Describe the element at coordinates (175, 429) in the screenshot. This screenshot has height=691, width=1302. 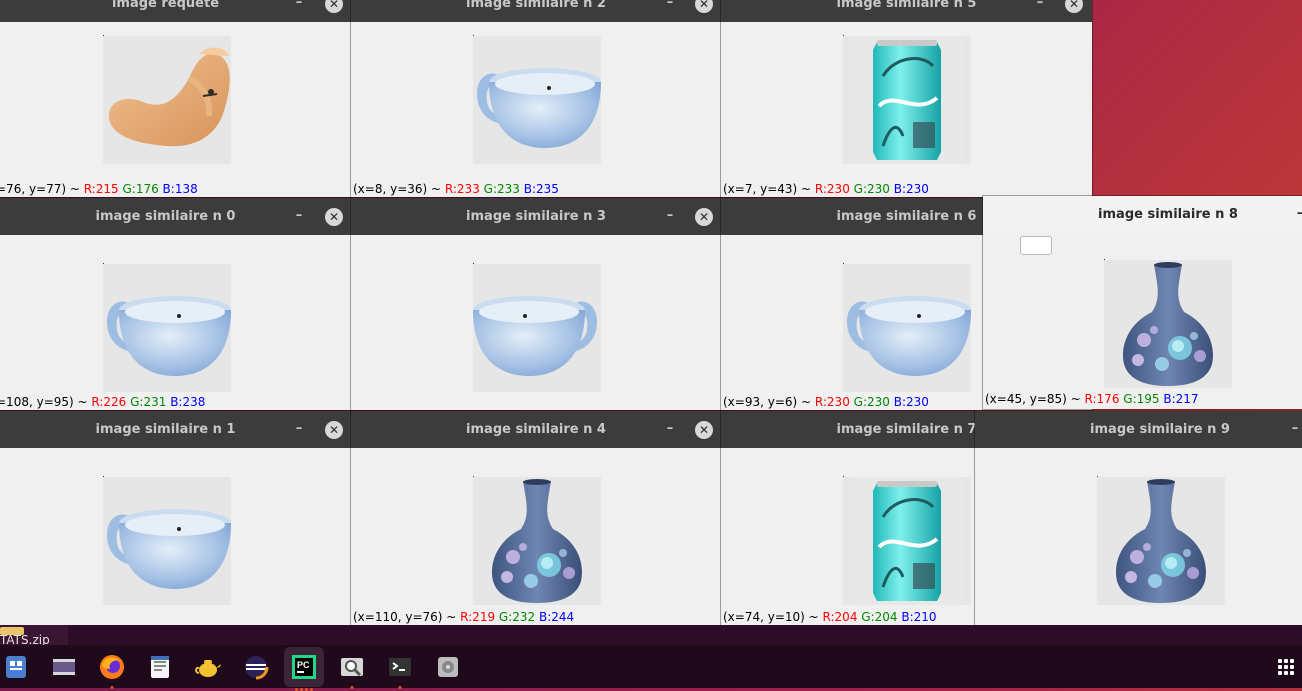
I see `window-titlebar: image similaire n 1 – ✕` at that location.